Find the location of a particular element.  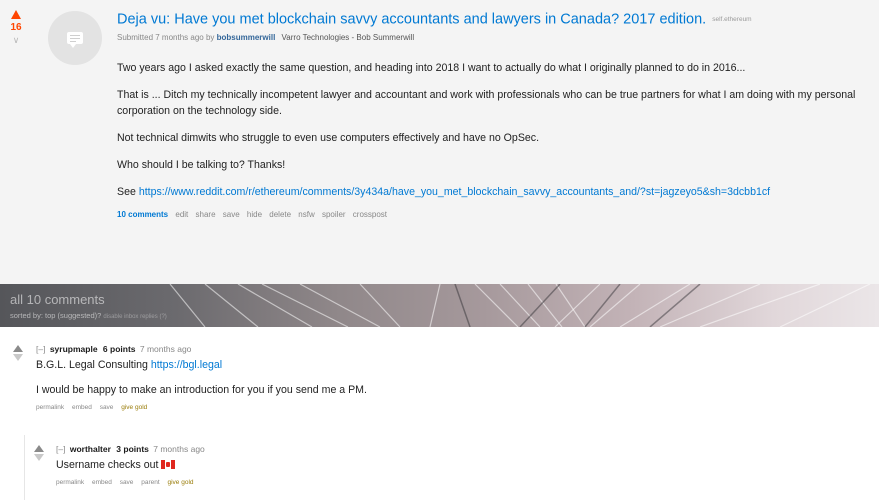

comment-author-link: worthalter is located at coordinates (90, 449).